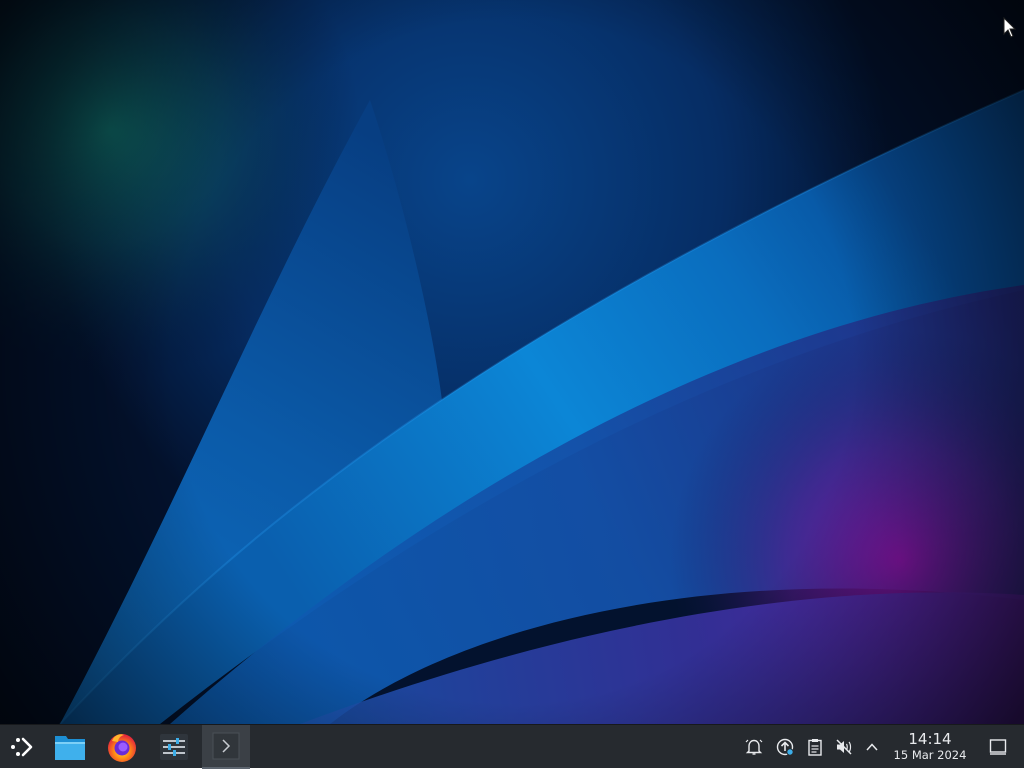 The width and height of the screenshot is (1024, 769). I want to click on volume-muted-icon, so click(844, 747).